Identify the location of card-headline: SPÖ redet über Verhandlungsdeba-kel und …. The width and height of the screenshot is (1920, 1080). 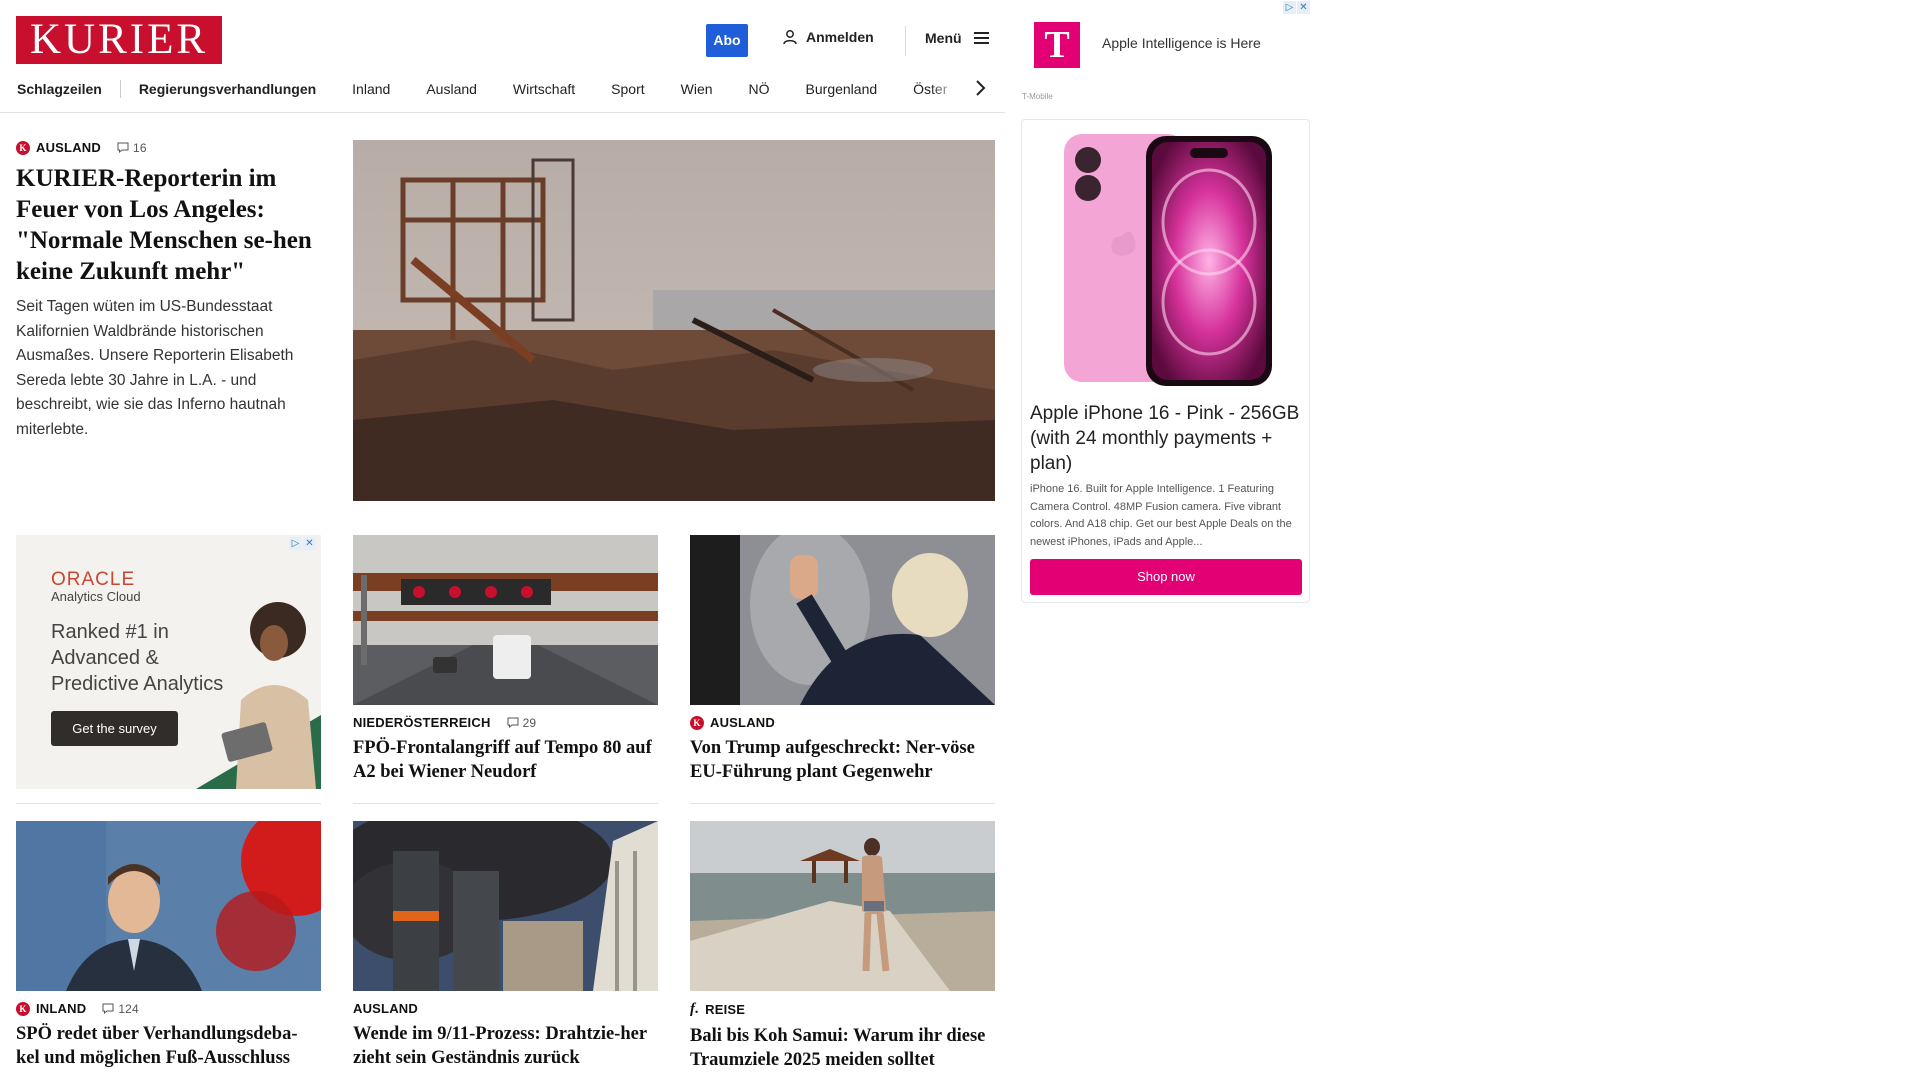
(168, 1046).